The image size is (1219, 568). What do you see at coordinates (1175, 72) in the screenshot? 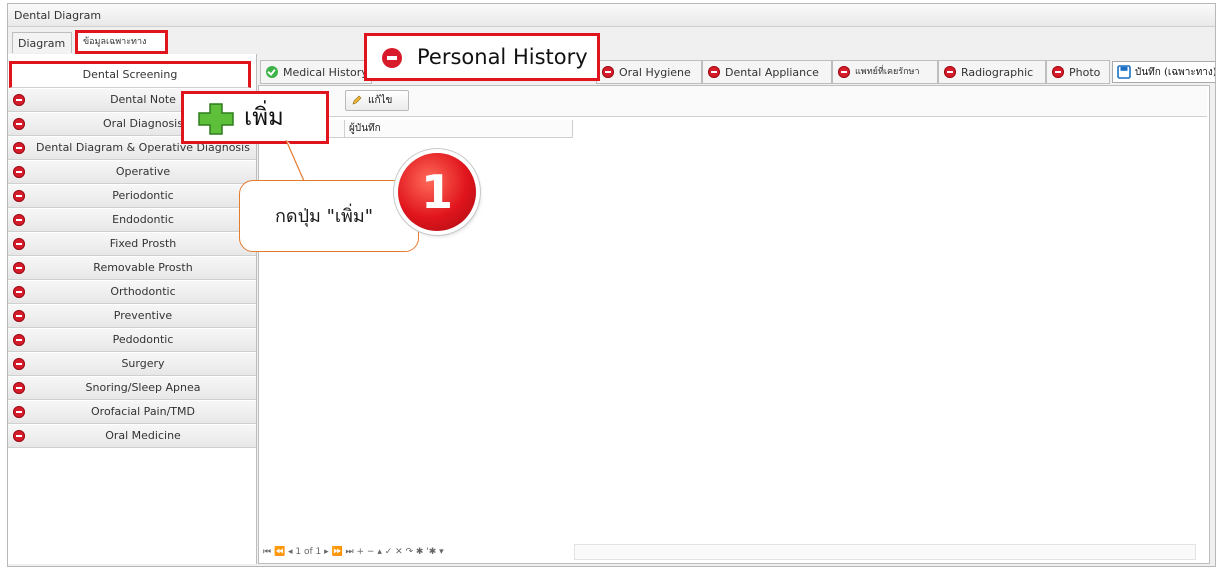
I see `save-label: บันทึก (เฉพาะทาง)` at bounding box center [1175, 72].